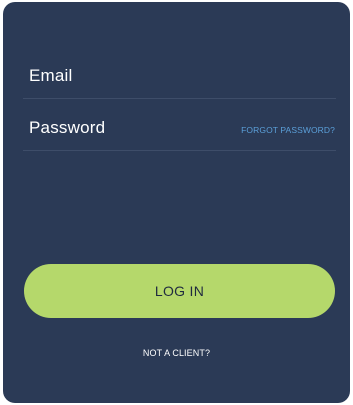 The image size is (353, 405). I want to click on email-input, so click(181, 78).